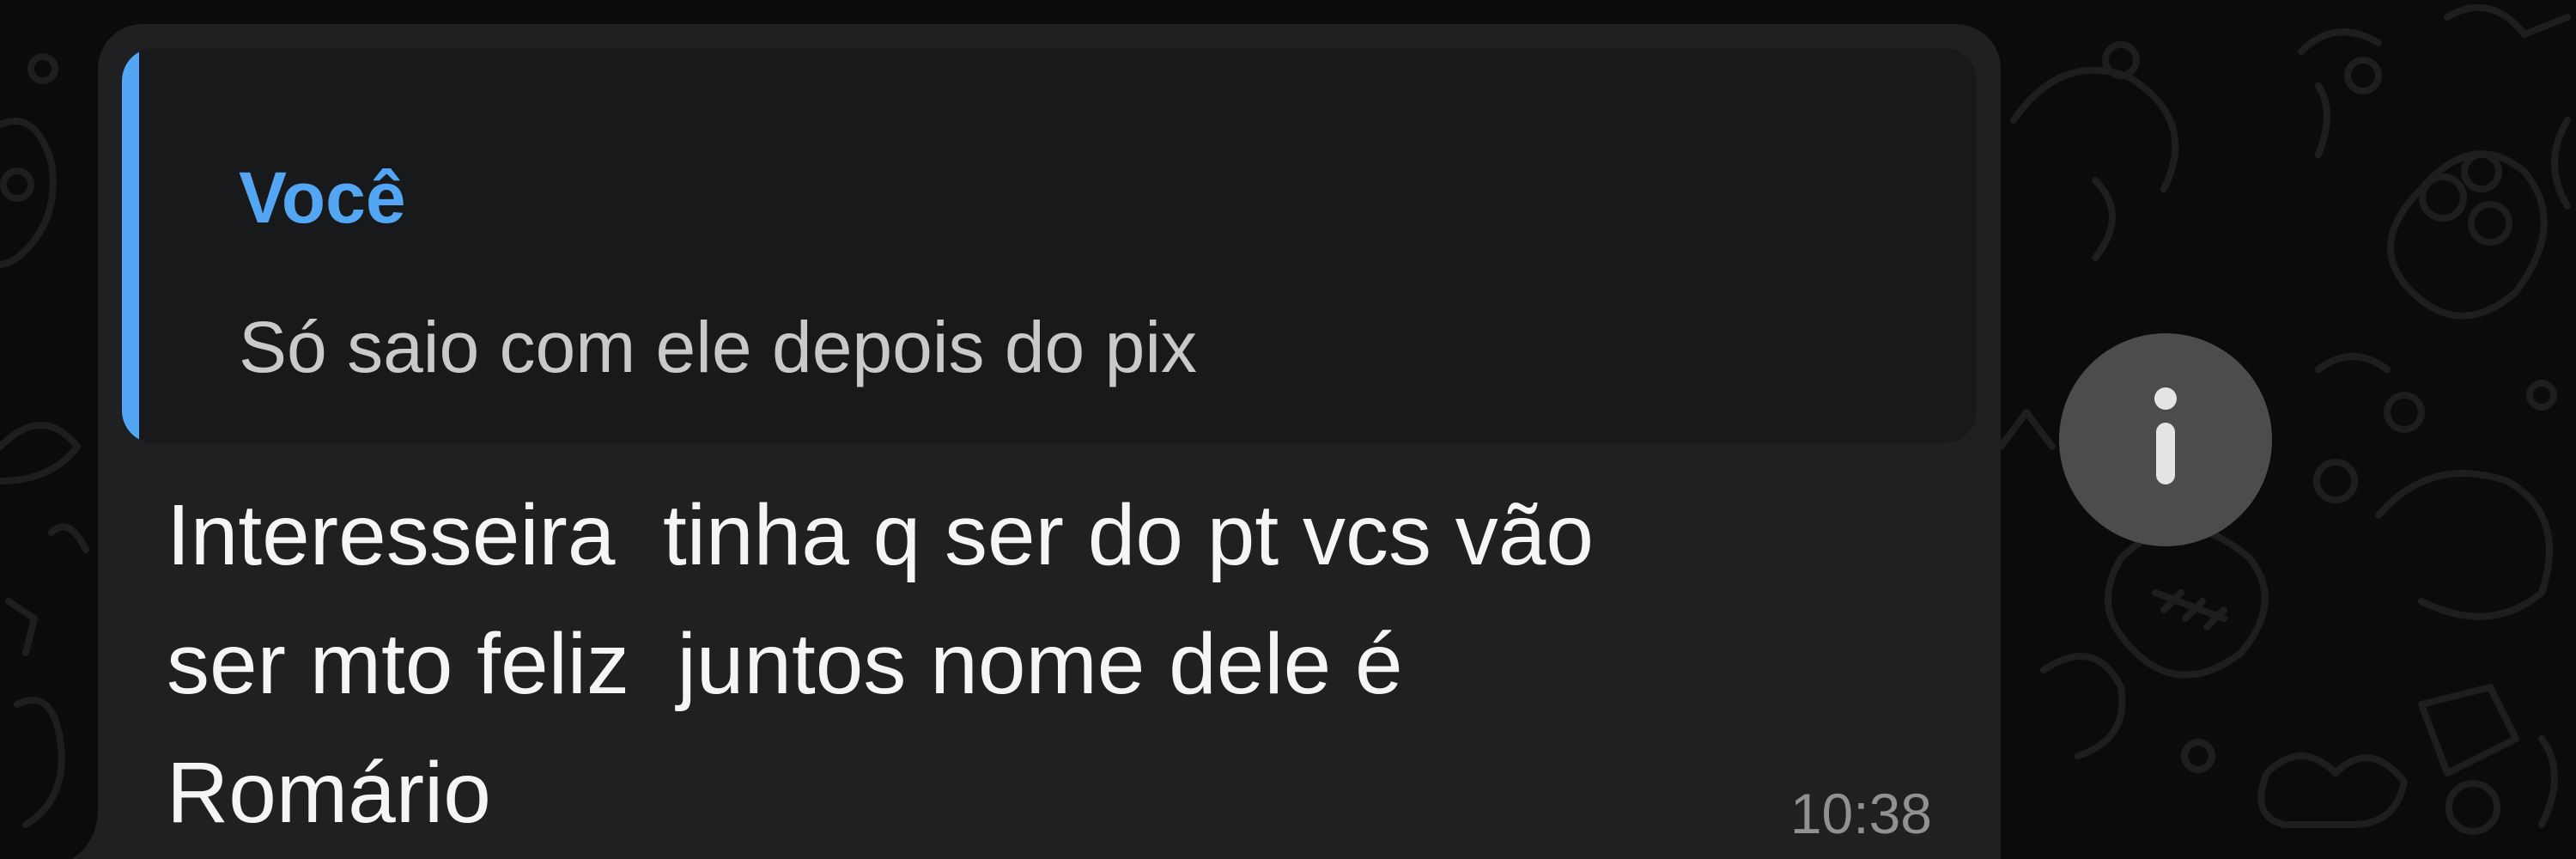  Describe the element at coordinates (2165, 435) in the screenshot. I see `info-icon` at that location.